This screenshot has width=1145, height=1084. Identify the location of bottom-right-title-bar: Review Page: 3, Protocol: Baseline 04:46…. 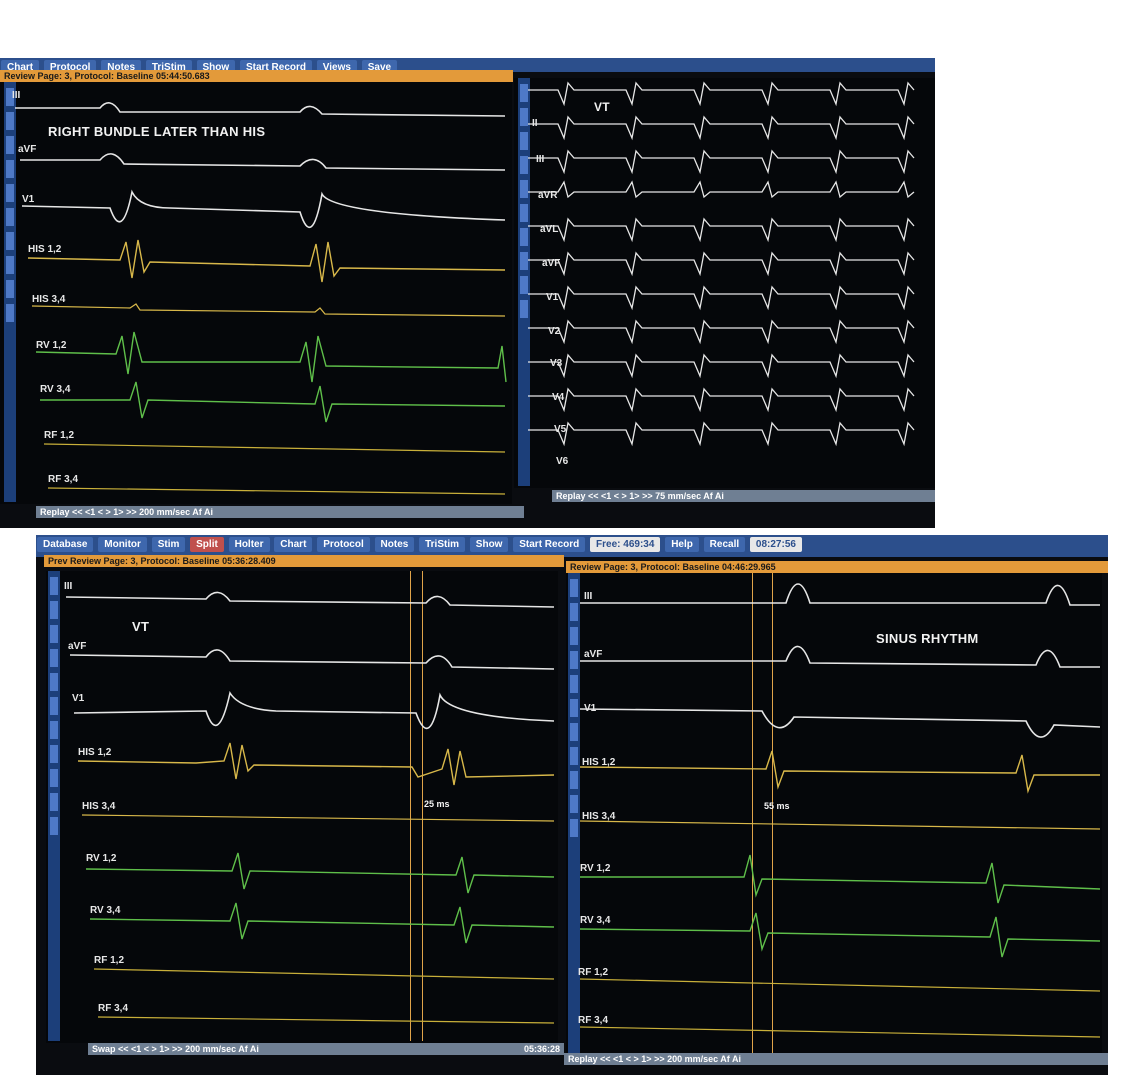
(837, 567).